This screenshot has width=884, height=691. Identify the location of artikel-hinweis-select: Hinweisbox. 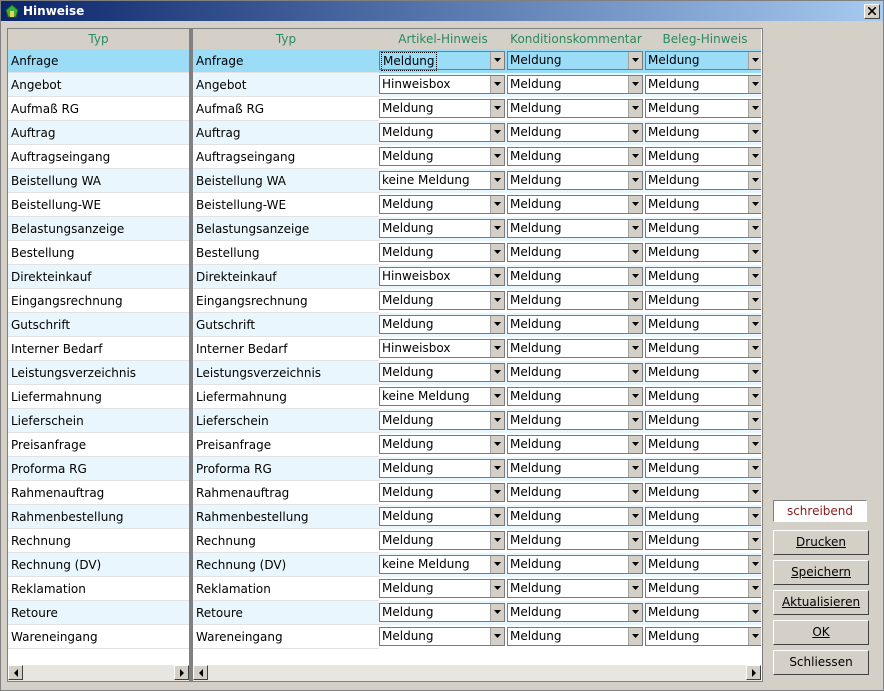
(442, 276).